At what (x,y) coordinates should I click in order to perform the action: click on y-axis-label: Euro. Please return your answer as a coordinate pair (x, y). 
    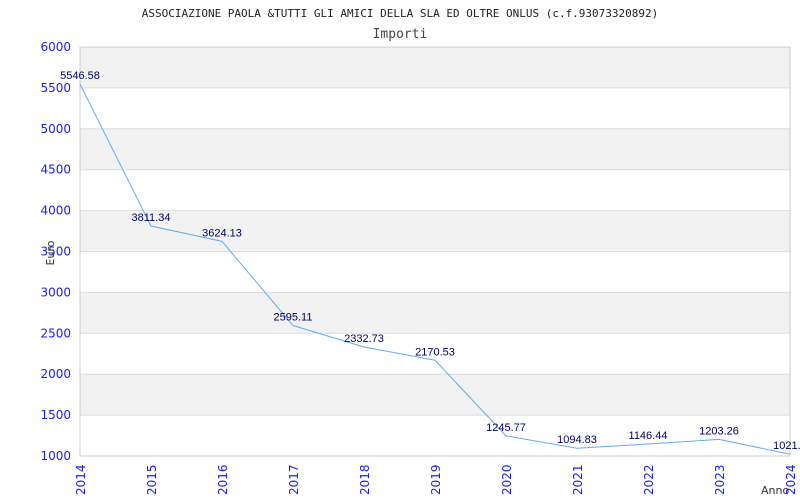
    Looking at the image, I should click on (50, 252).